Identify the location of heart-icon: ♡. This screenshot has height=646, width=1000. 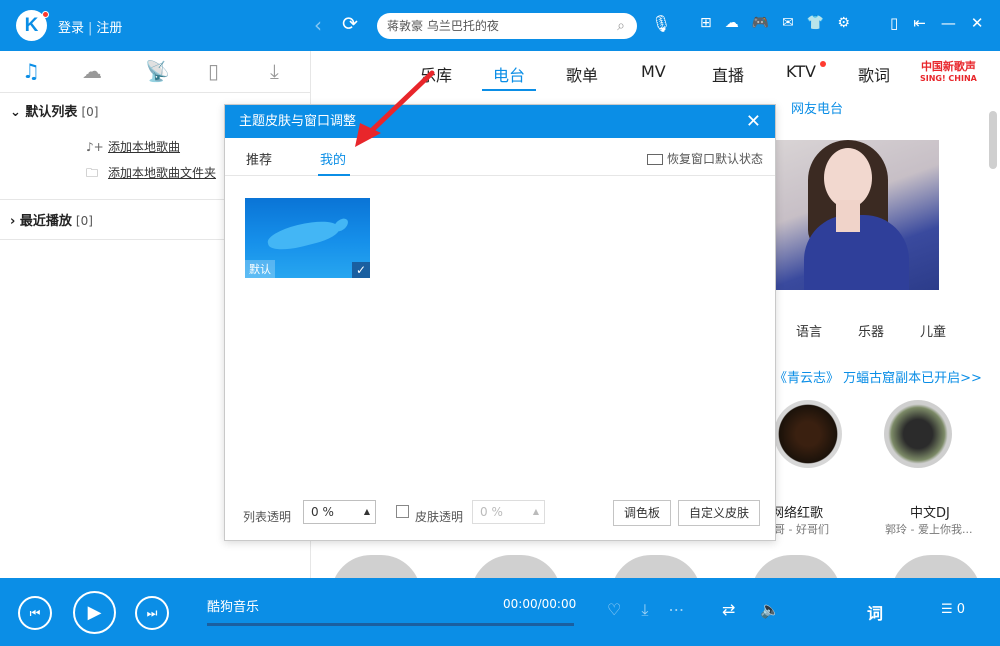
(614, 610).